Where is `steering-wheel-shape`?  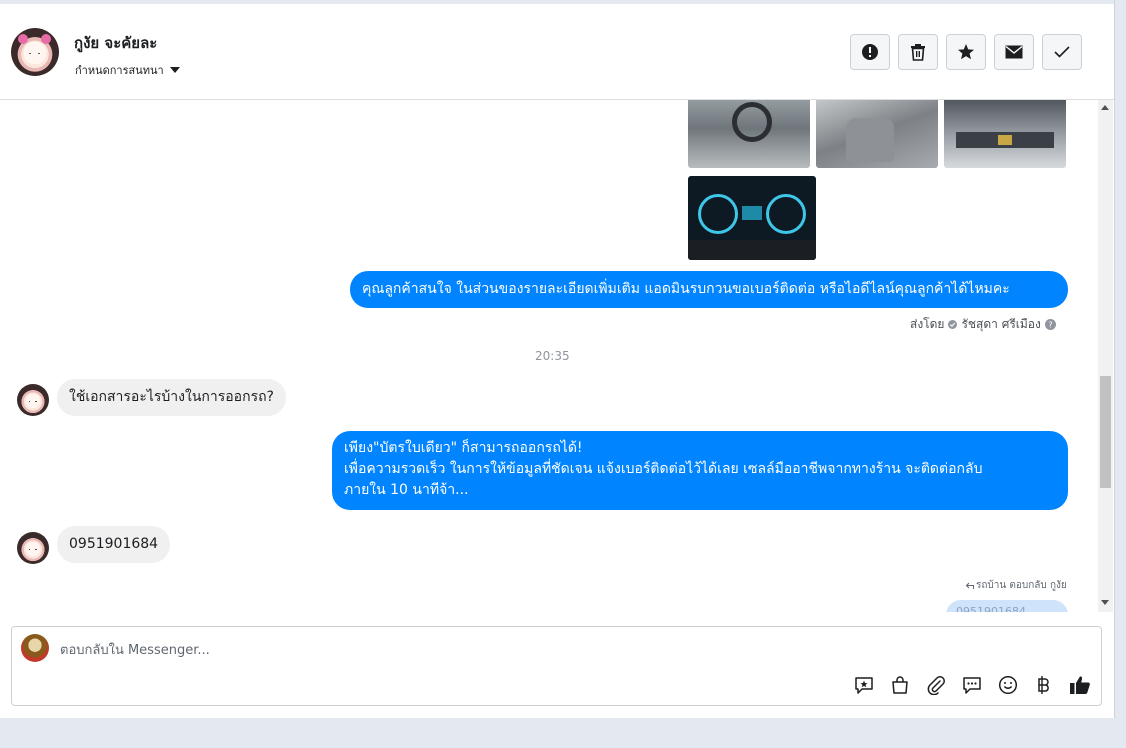 steering-wheel-shape is located at coordinates (752, 122).